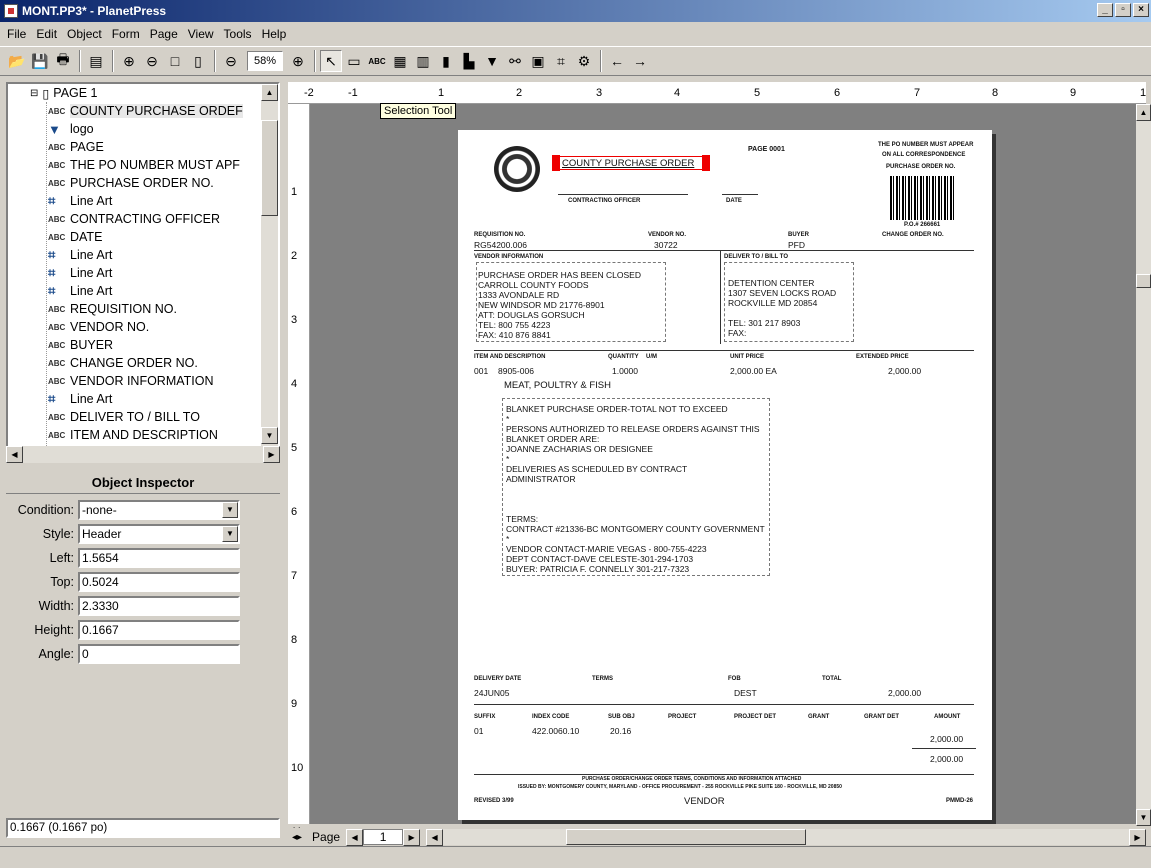 Image resolution: width=1151 pixels, height=868 pixels. Describe the element at coordinates (152, 61) in the screenshot. I see `zoom-out-icon: ⊖` at that location.